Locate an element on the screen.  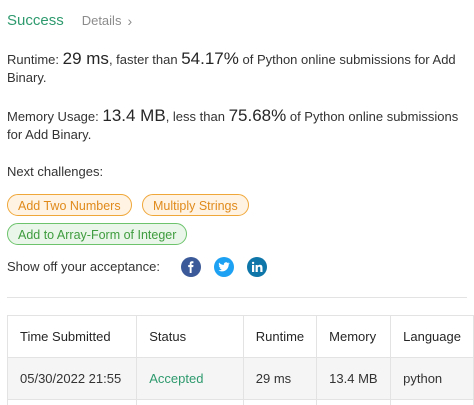
runtime-prefix: Runtime: is located at coordinates (35, 59).